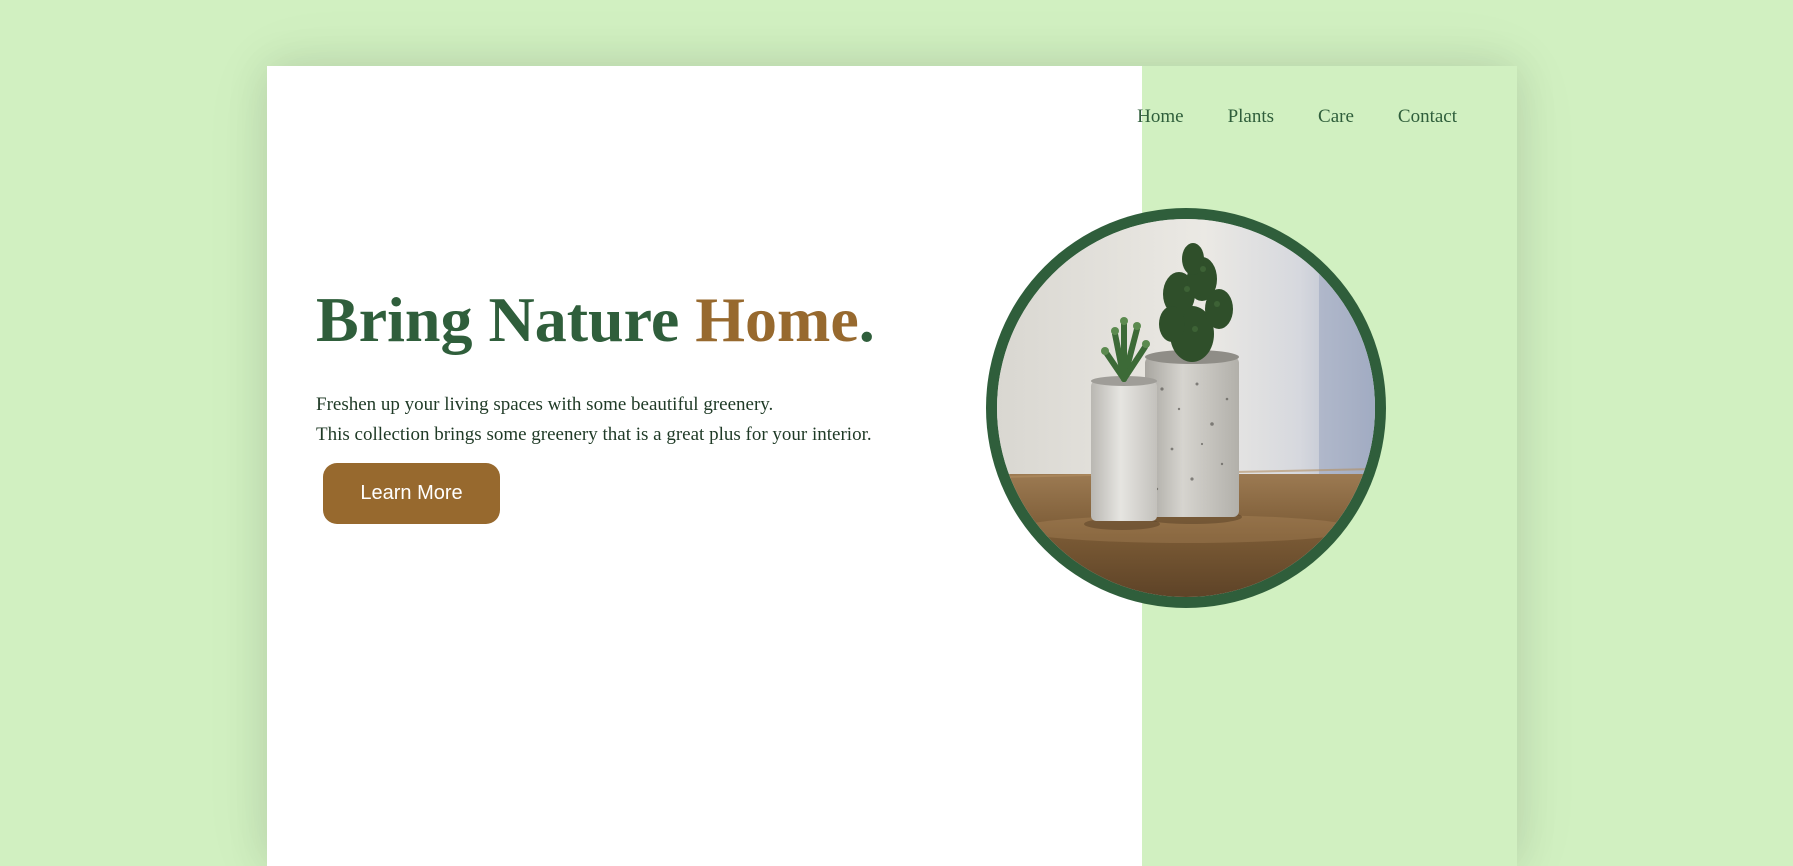 The width and height of the screenshot is (1793, 866). What do you see at coordinates (1297, 117) in the screenshot?
I see `main-nav: Home Plants Care Contact` at bounding box center [1297, 117].